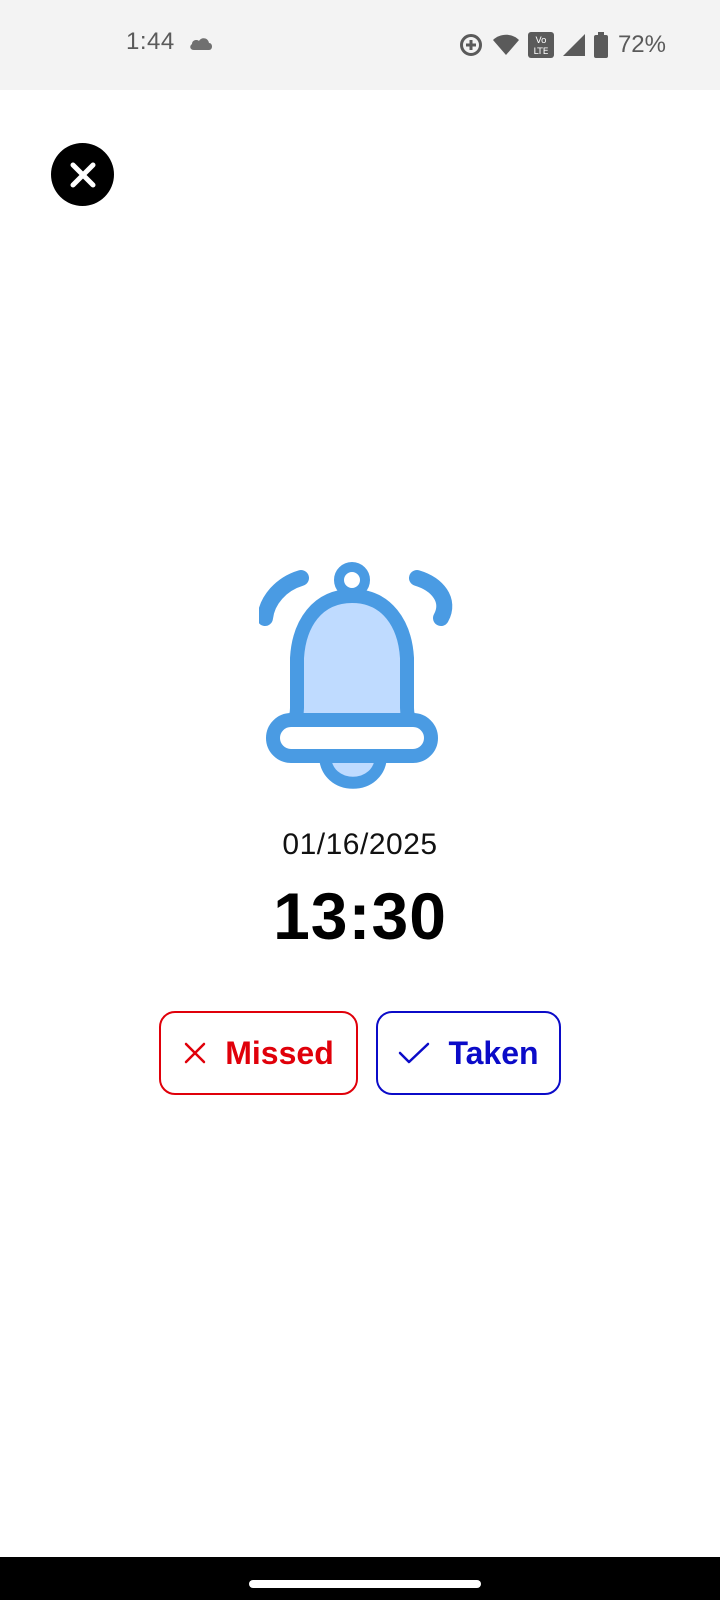  Describe the element at coordinates (356, 675) in the screenshot. I see `bell-icon` at that location.